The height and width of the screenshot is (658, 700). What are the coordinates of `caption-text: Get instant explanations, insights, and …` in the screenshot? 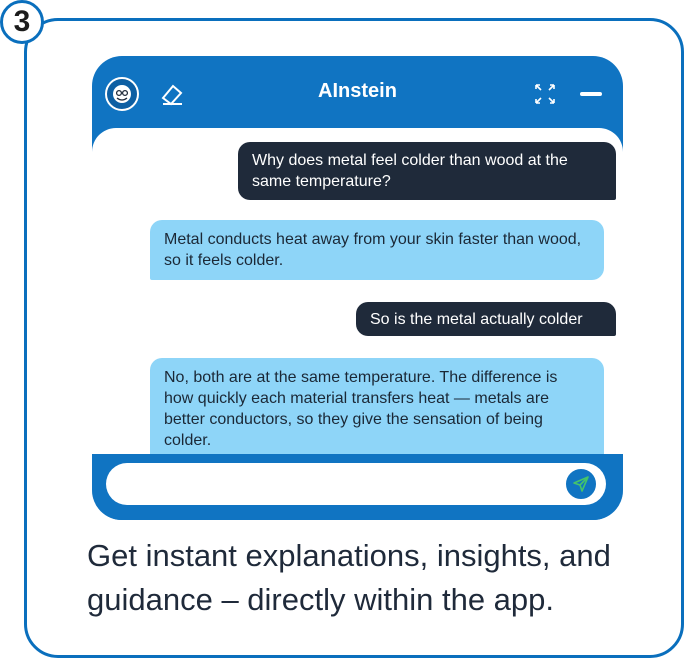 It's located at (349, 577).